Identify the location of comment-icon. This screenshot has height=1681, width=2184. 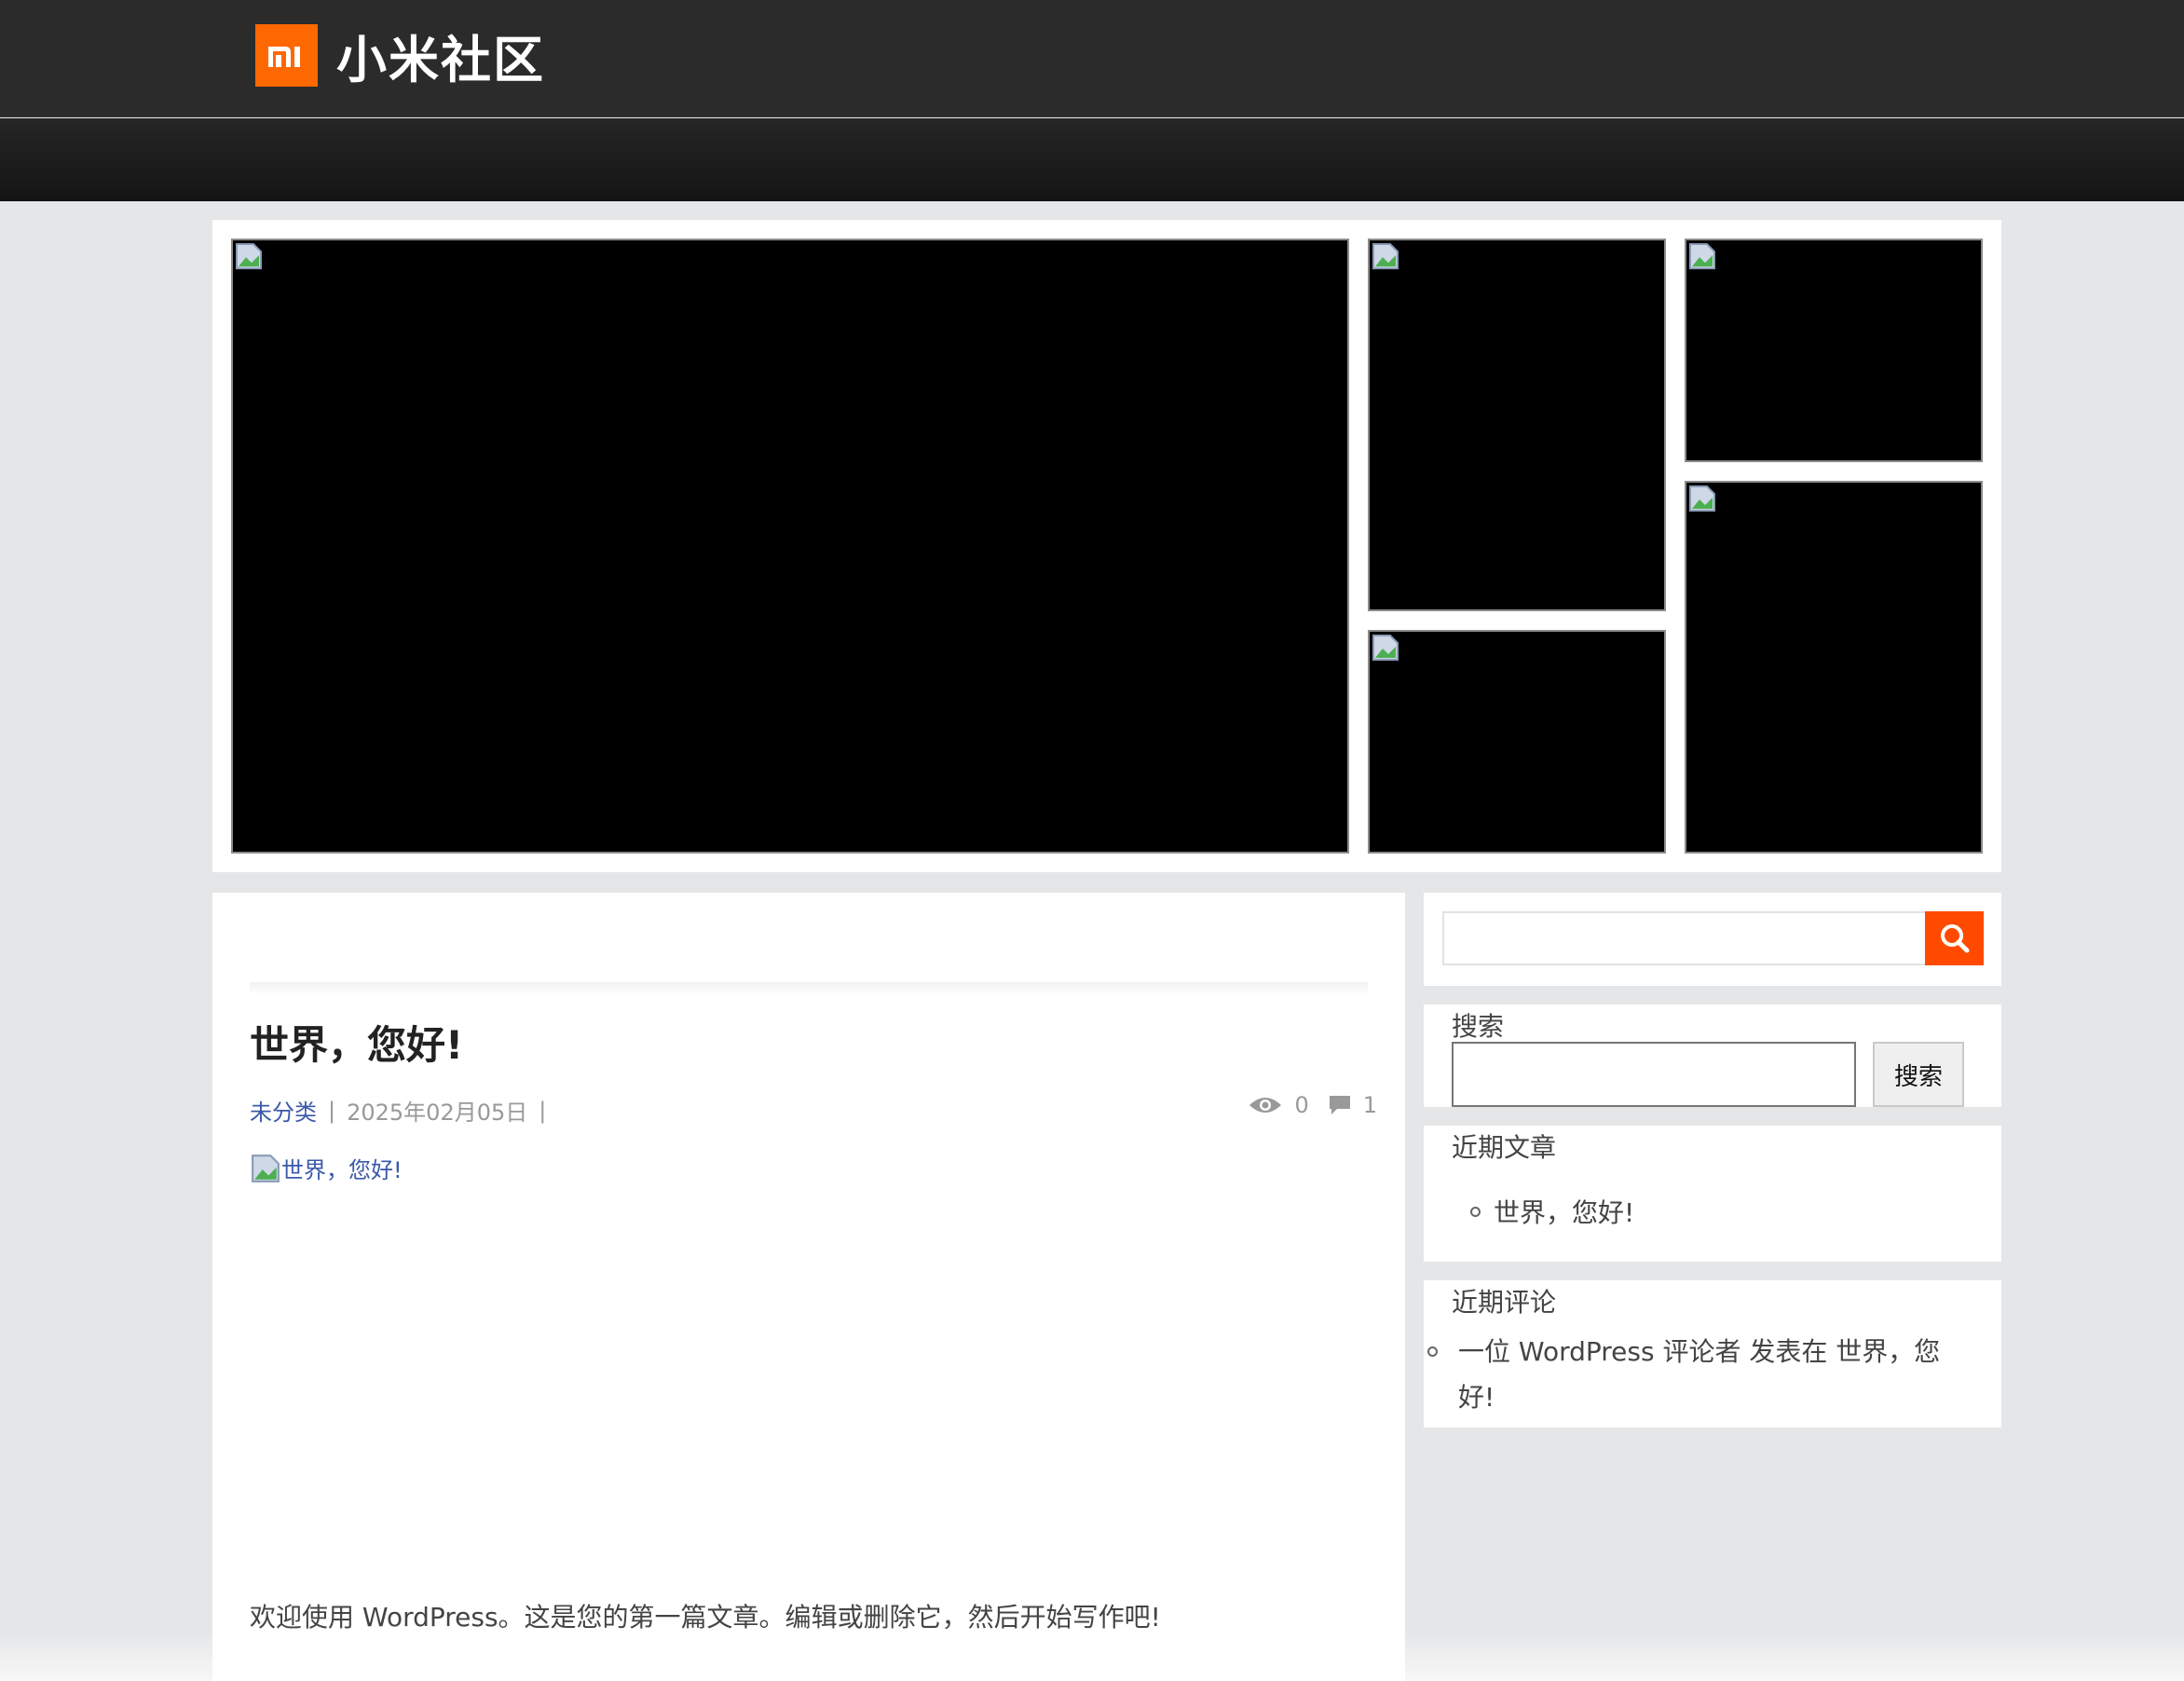
(1339, 1105).